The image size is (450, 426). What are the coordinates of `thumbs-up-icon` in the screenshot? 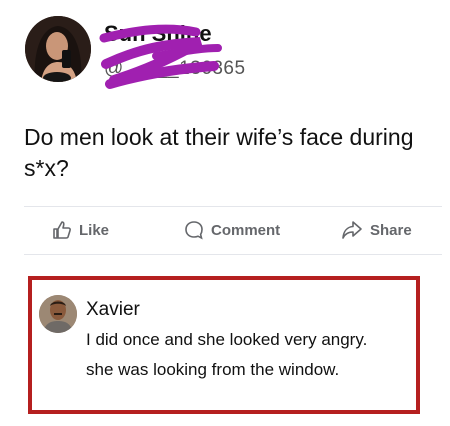 It's located at (62, 230).